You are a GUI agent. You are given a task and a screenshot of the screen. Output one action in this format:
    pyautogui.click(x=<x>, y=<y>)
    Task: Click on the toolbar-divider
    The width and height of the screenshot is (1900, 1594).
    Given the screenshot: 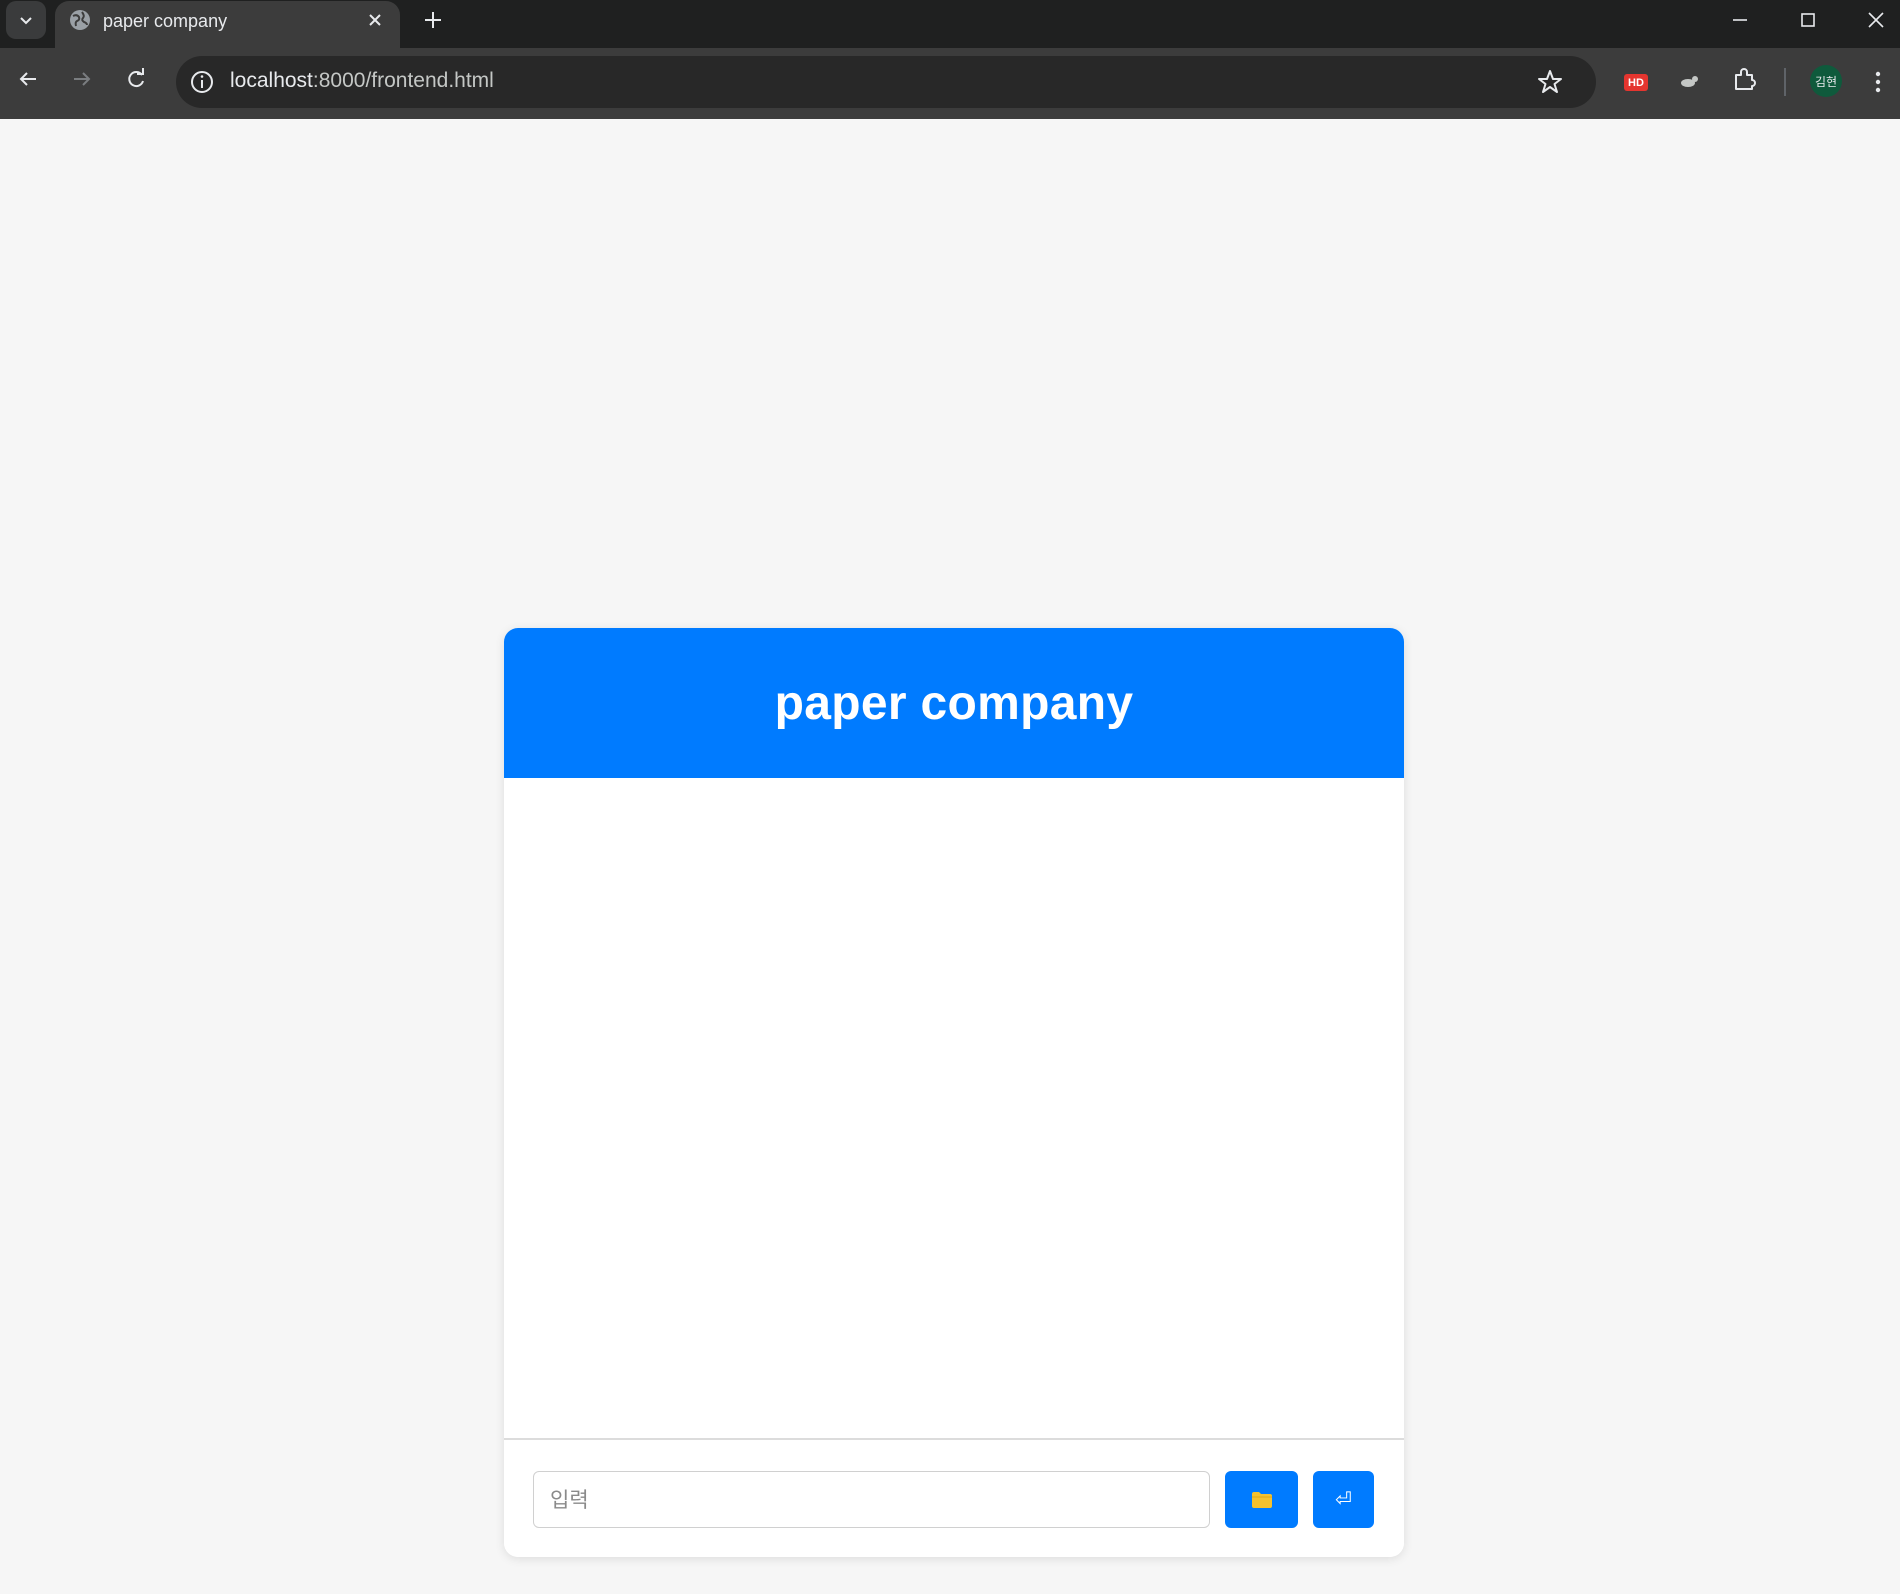 What is the action you would take?
    pyautogui.click(x=1785, y=82)
    